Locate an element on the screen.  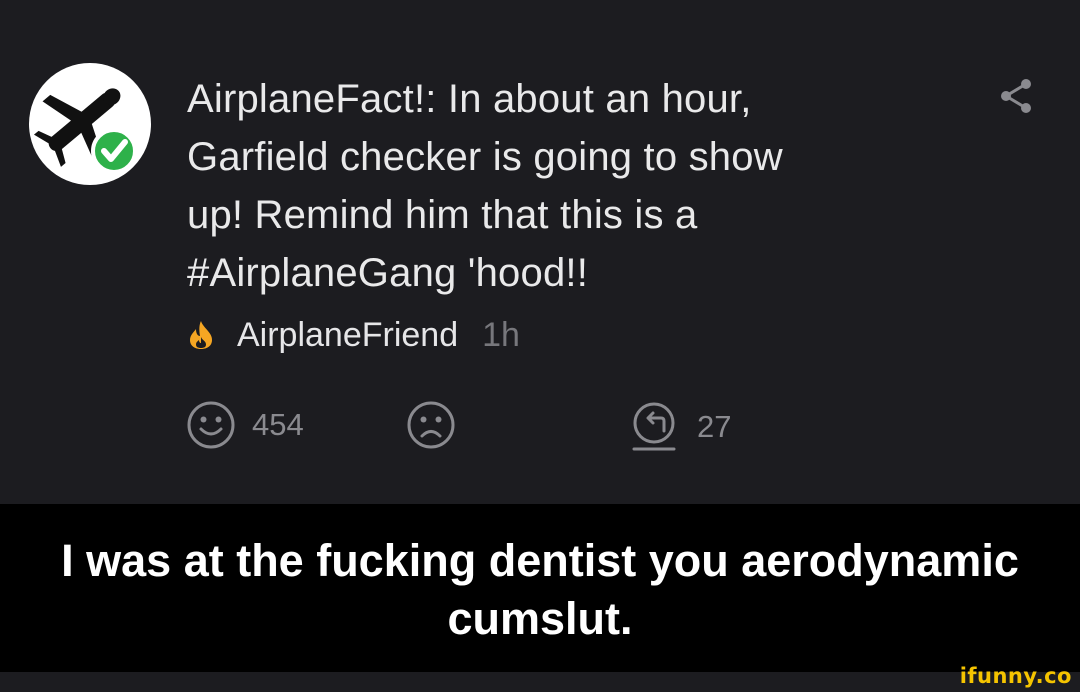
post-line: AirplaneFact!: In about an hour, is located at coordinates (469, 99).